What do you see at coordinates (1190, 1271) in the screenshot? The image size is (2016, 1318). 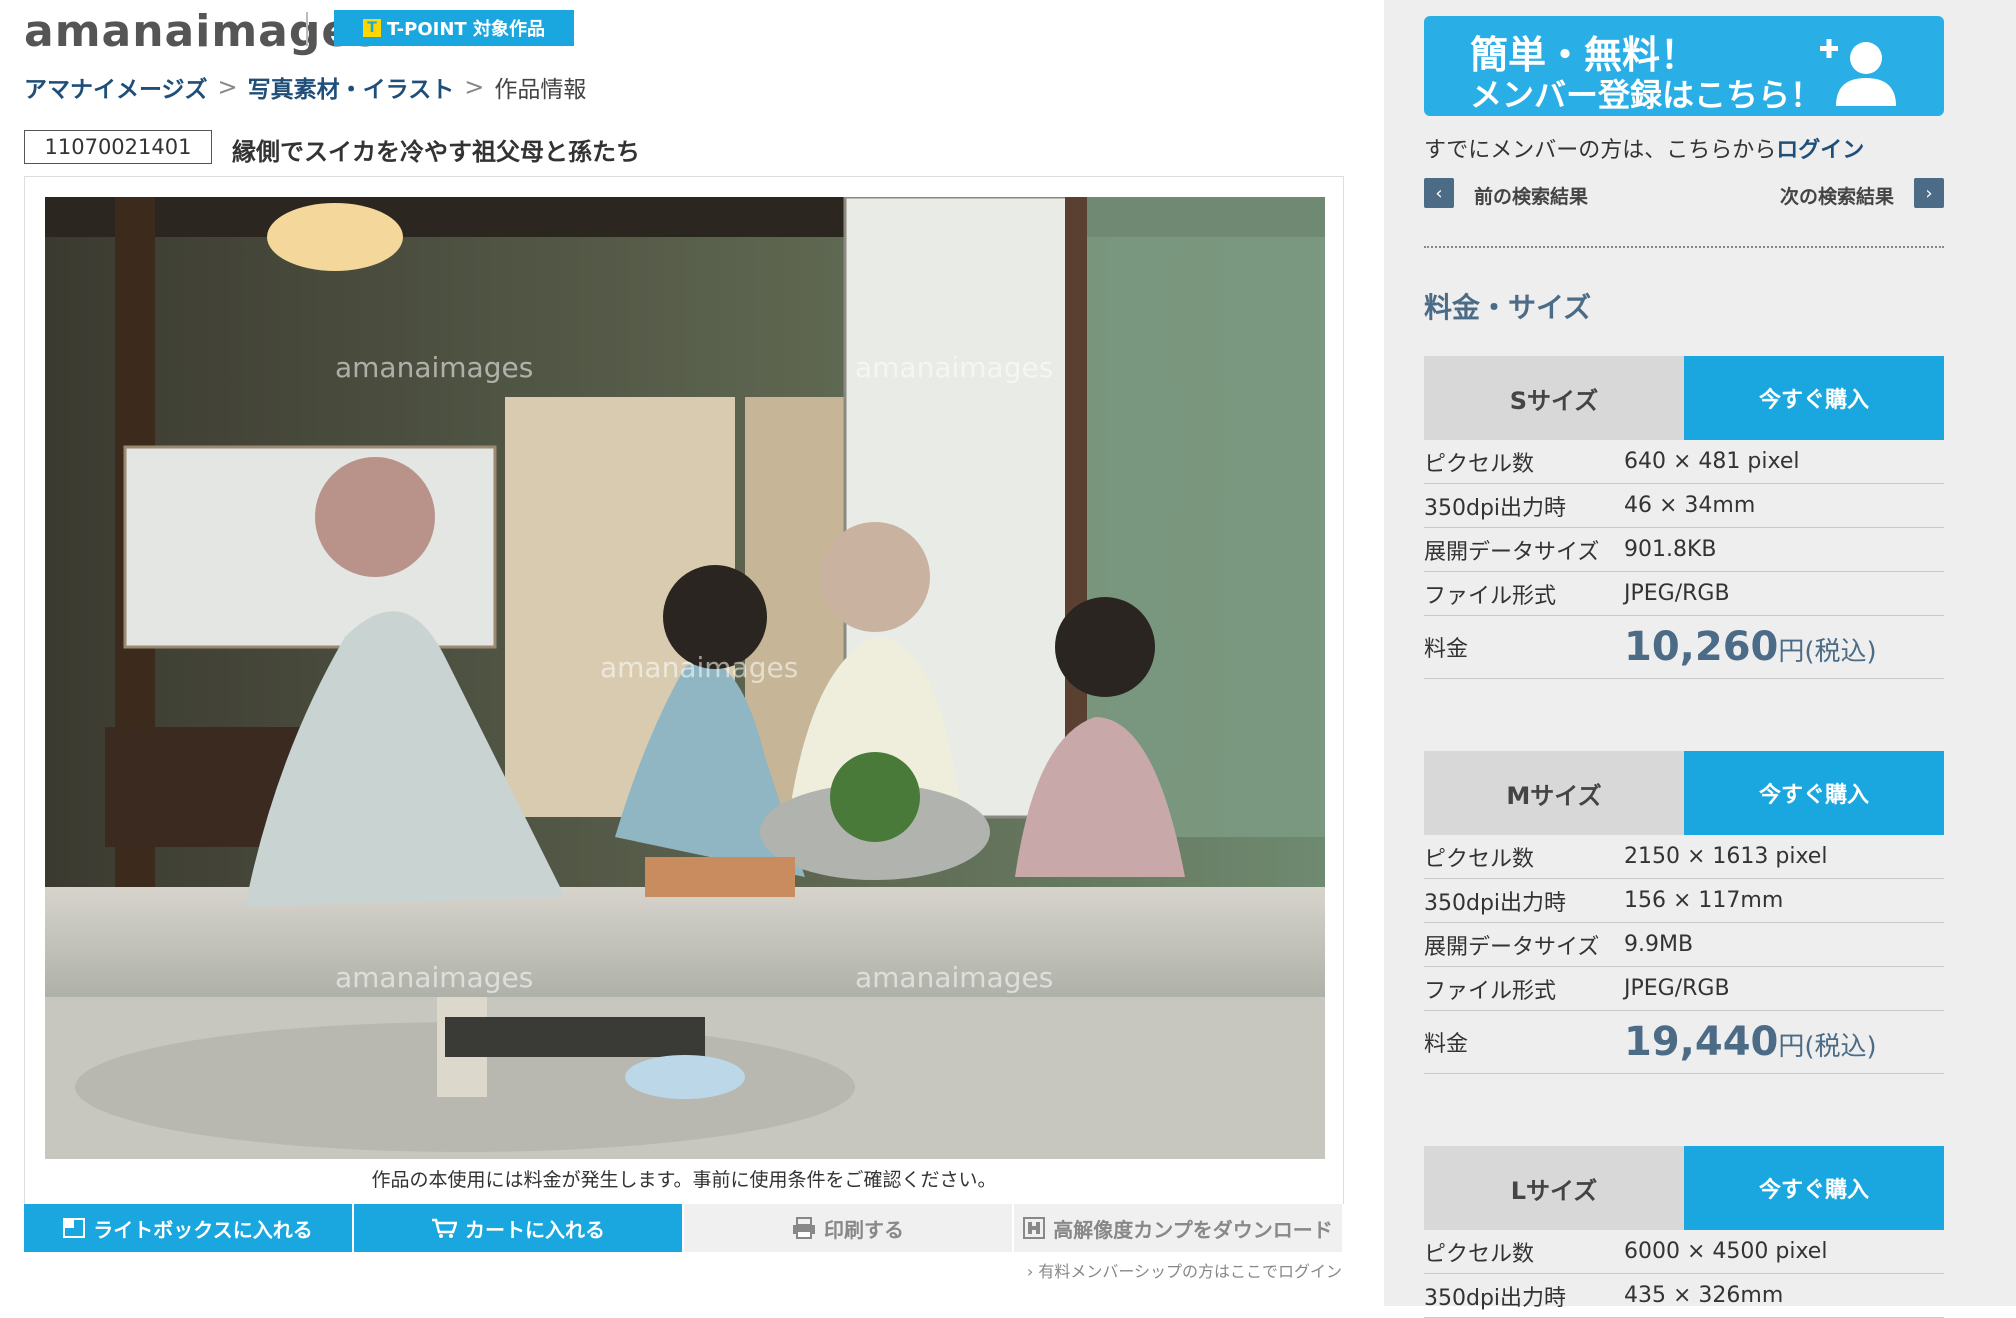 I see `member-login-label: 有料メンバーシップの方はここでログイン` at bounding box center [1190, 1271].